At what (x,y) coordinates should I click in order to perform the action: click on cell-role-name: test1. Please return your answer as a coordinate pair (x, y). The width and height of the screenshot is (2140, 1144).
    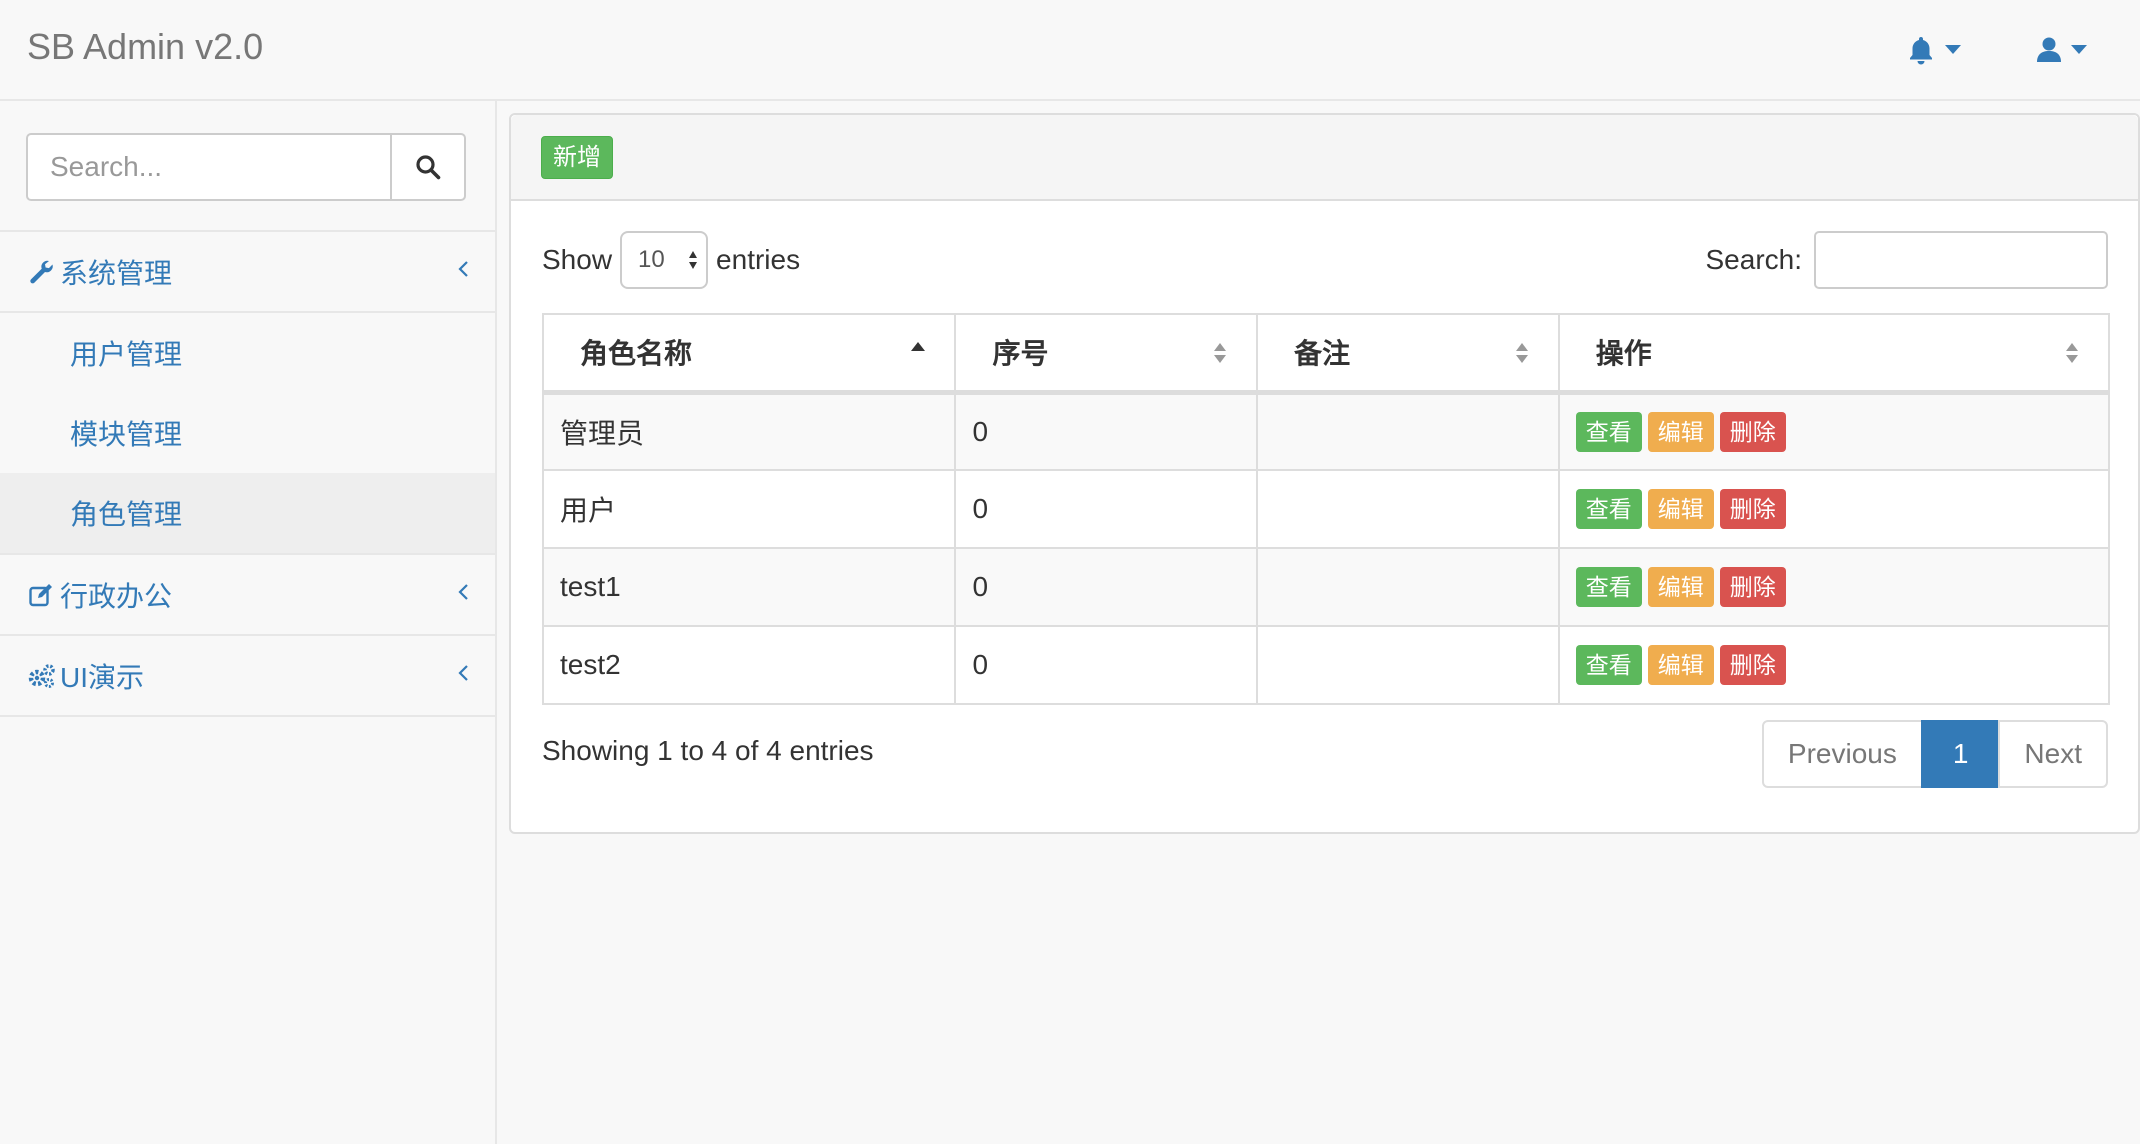
    Looking at the image, I should click on (749, 587).